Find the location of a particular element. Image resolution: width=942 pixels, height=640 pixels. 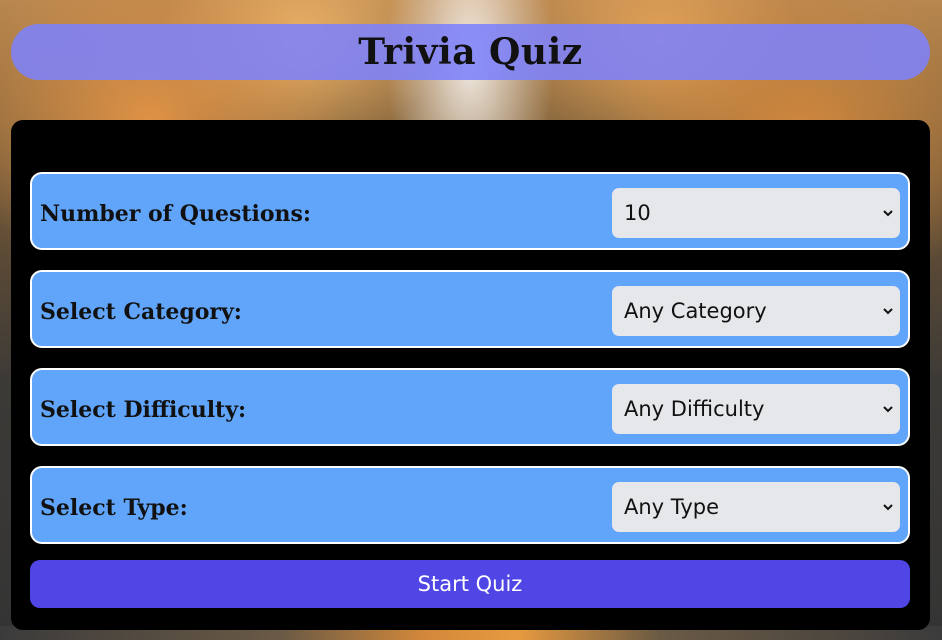

difficulty-row: Select Difficulty: Any Difficulty is located at coordinates (470, 407).